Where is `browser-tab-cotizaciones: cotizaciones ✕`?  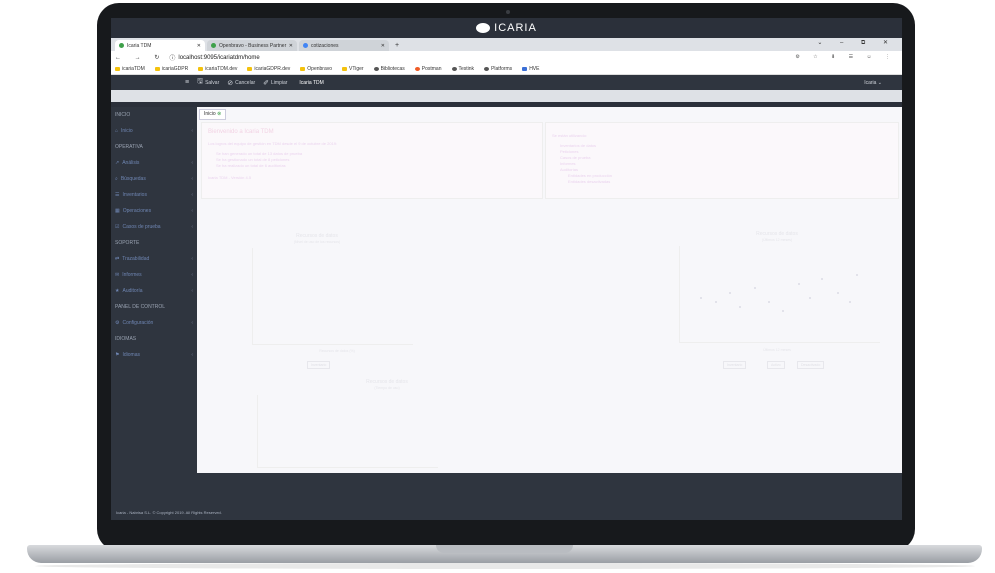
browser-tab-cotizaciones: cotizaciones ✕ is located at coordinates (344, 45).